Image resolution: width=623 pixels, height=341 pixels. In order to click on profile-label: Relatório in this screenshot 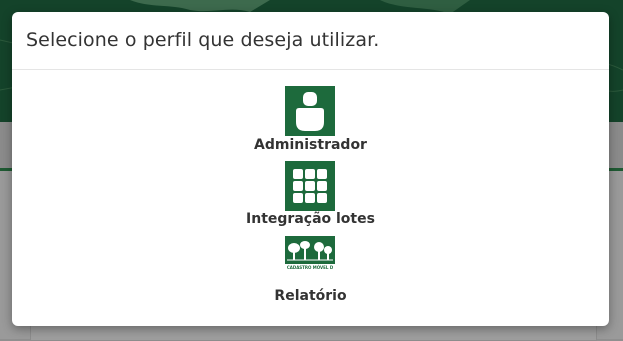, I will do `click(310, 296)`.